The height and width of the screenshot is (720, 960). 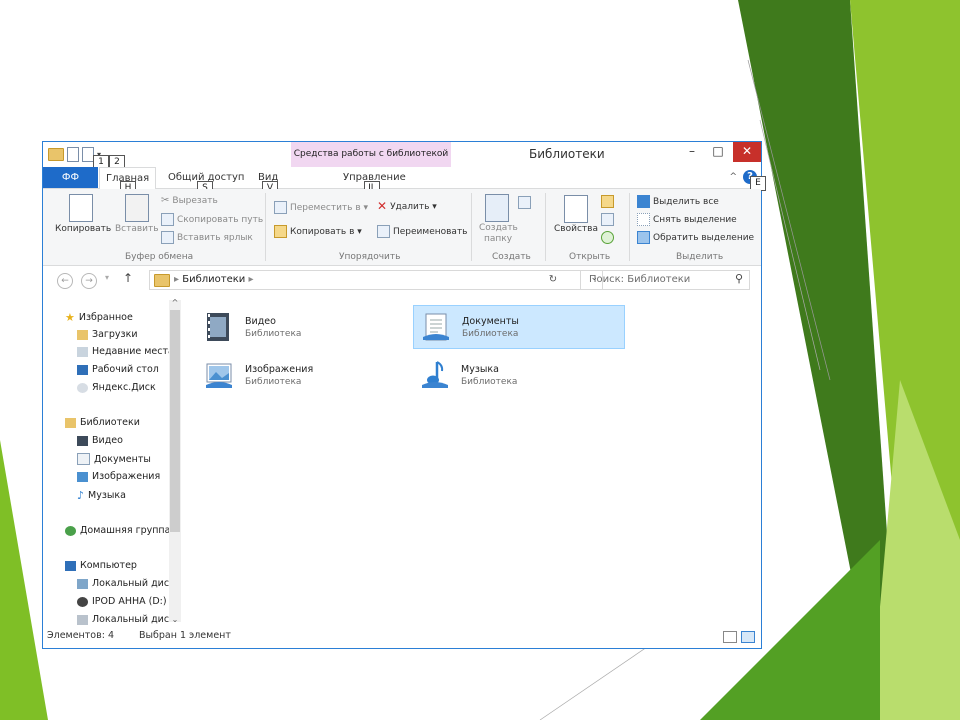 I want to click on properties-qat-icon, so click(x=73, y=154).